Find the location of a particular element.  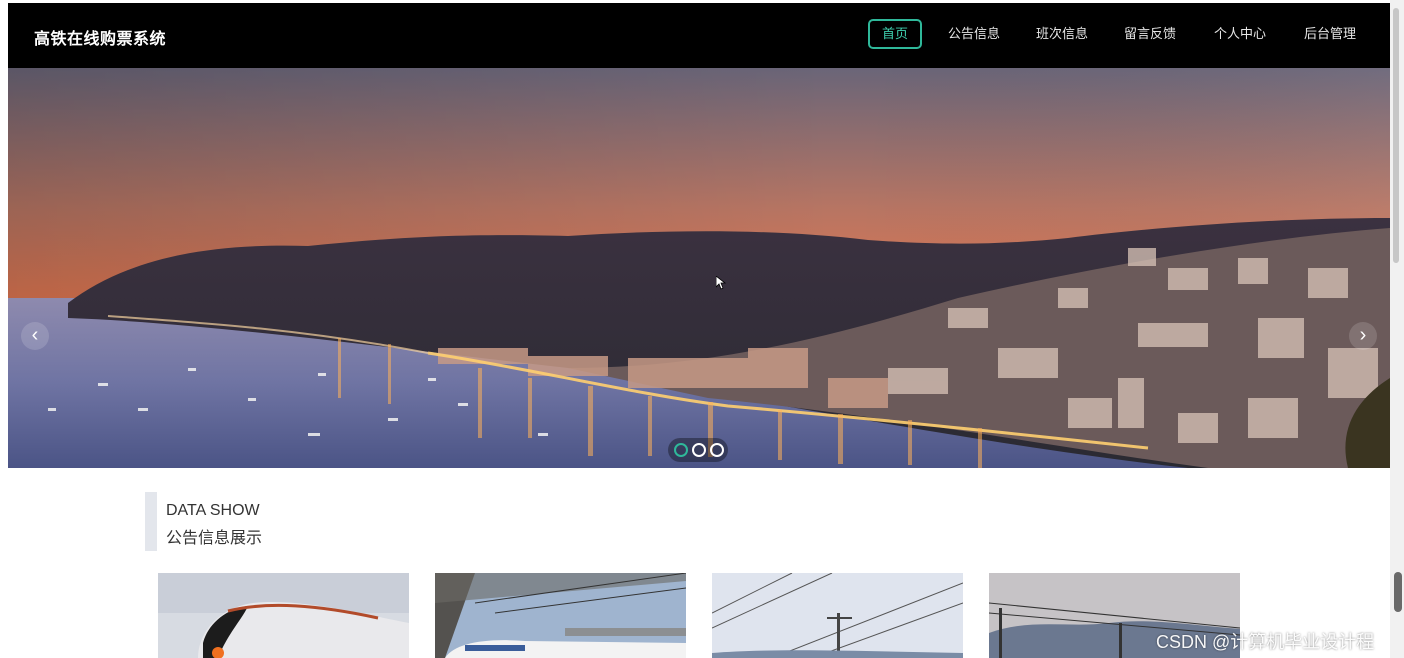

train-front-photo is located at coordinates (283, 615).